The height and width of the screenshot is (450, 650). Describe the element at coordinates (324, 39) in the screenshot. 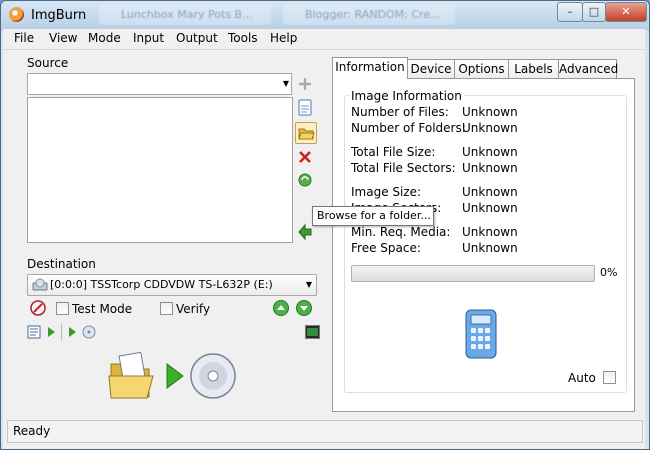

I see `menu-bar: File View Mode Input Output Tools Help` at that location.